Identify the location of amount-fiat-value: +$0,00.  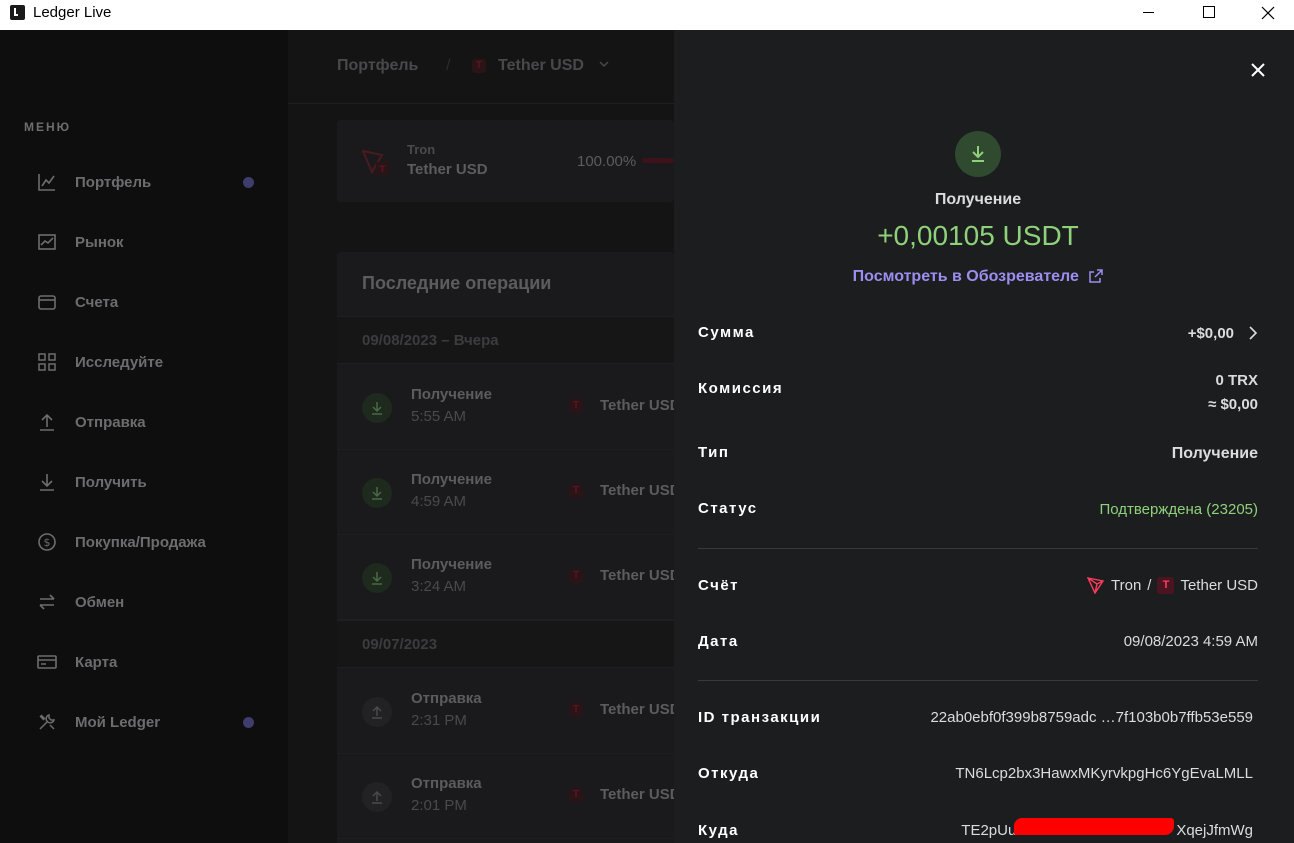
(1210, 333).